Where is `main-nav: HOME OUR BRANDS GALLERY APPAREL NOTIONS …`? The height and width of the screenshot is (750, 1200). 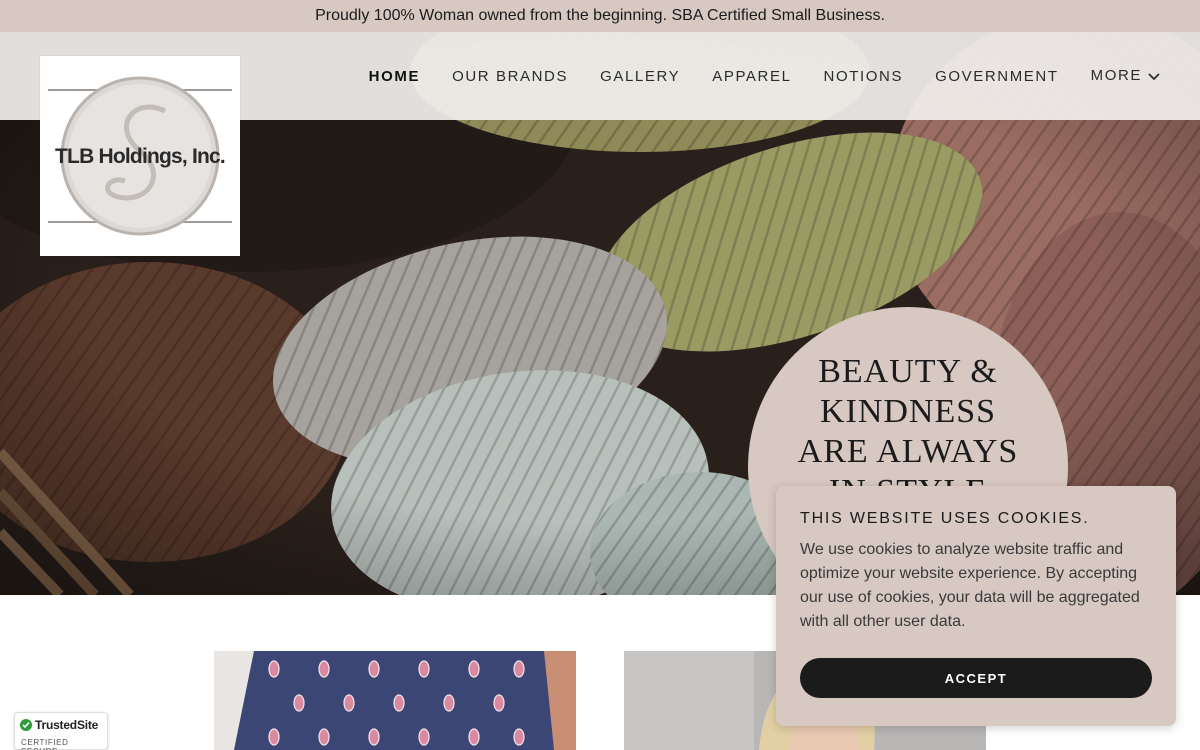 main-nav: HOME OUR BRANDS GALLERY APPAREL NOTIONS … is located at coordinates (748, 76).